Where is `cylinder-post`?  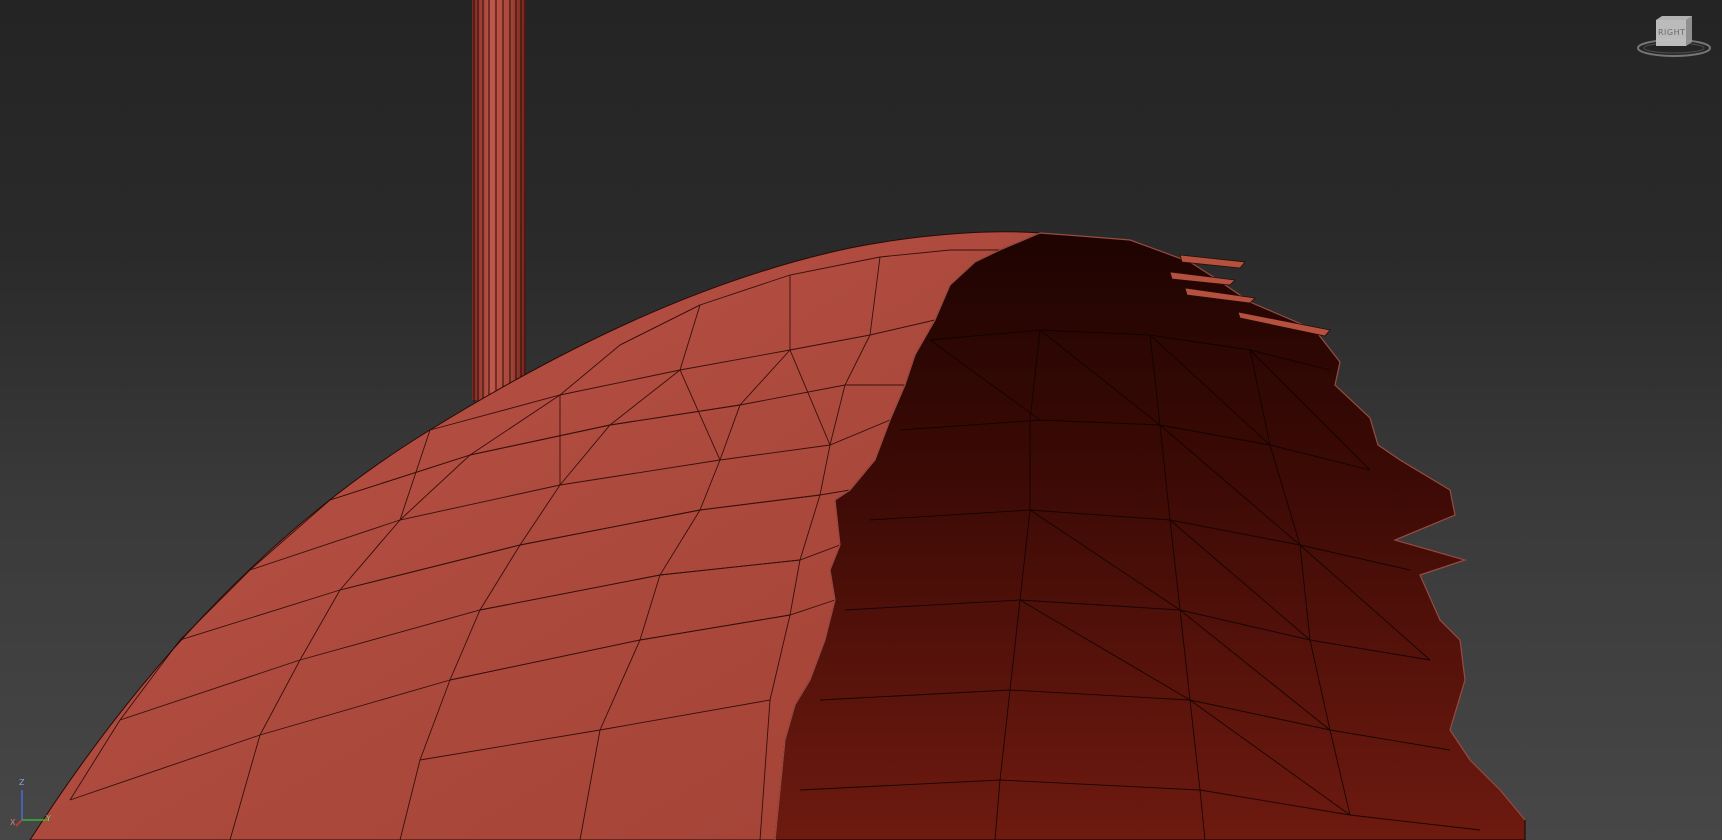 cylinder-post is located at coordinates (499, 201).